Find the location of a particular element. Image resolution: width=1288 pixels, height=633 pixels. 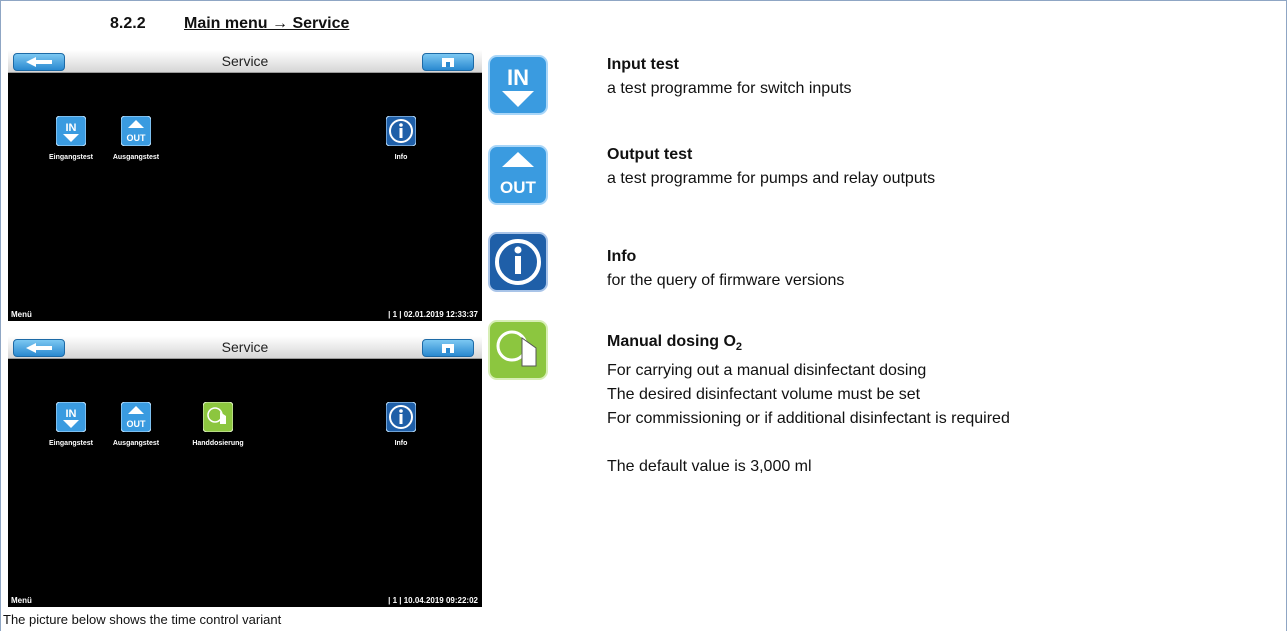

description-text: for the query of firmware versions is located at coordinates (726, 280).